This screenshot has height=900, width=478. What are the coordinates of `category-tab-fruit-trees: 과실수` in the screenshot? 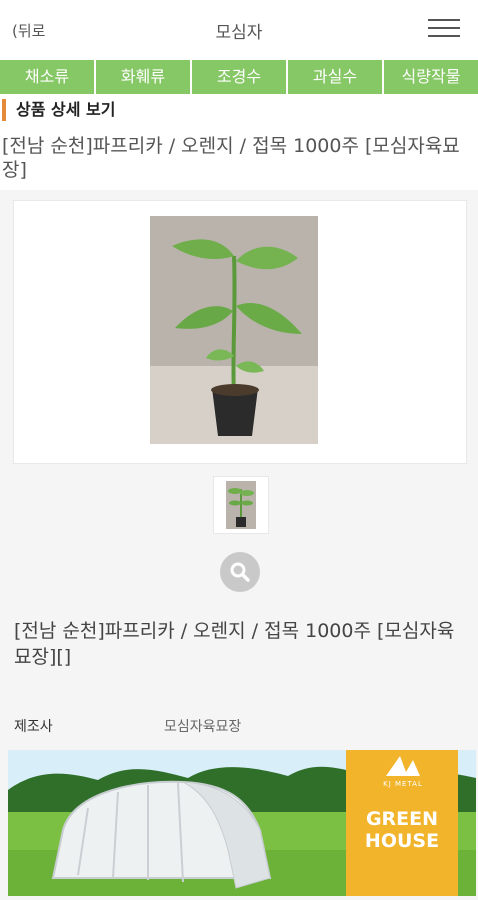 It's located at (335, 77).